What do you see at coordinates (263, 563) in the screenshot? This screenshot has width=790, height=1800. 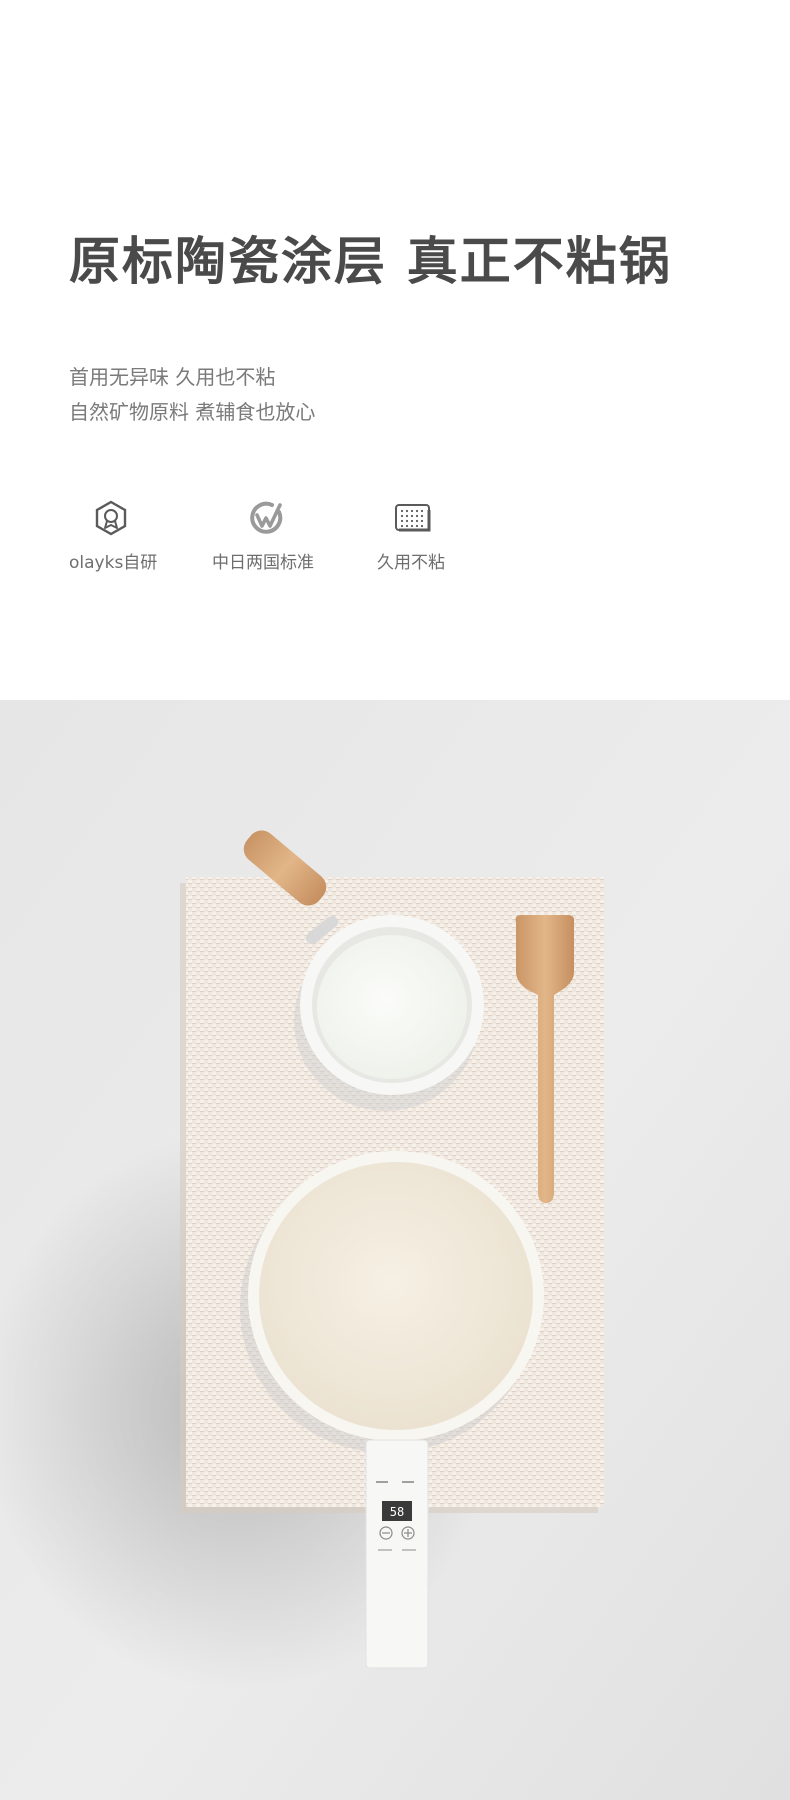 I see `feature-label: 中日两国标准` at bounding box center [263, 563].